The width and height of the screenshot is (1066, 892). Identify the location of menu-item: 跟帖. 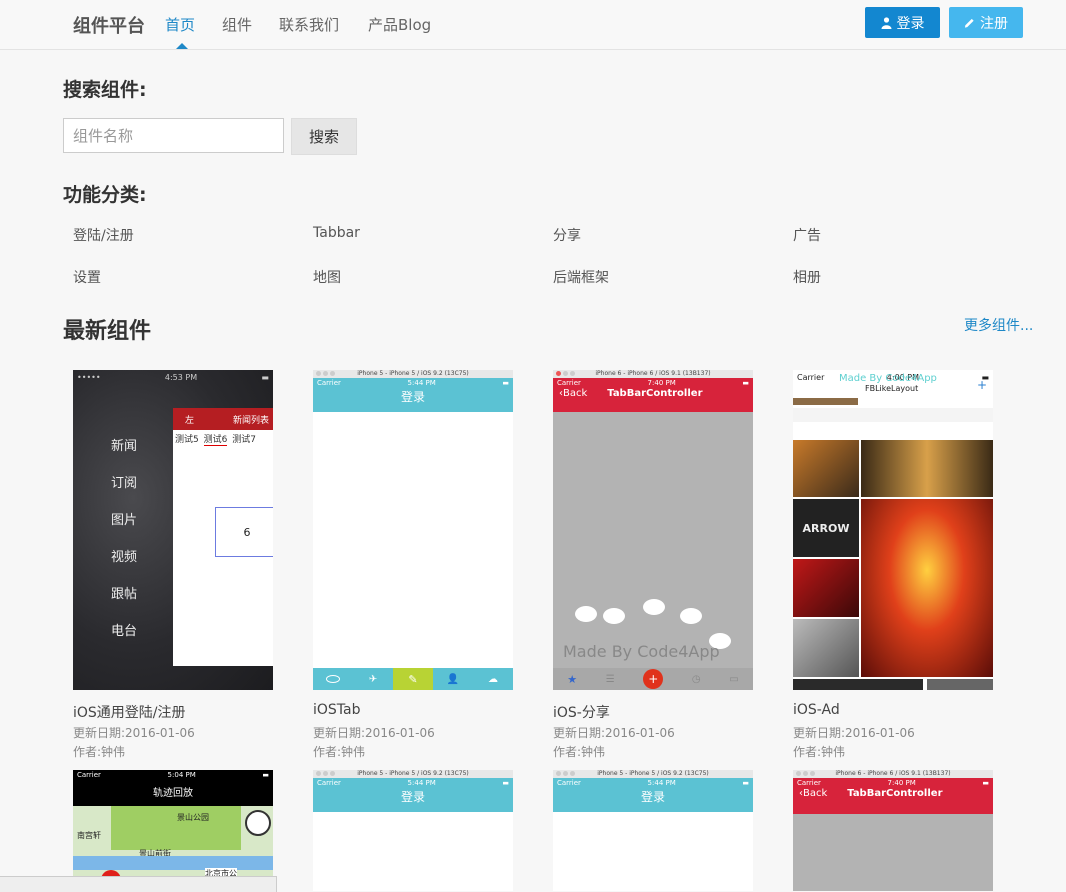
(124, 594).